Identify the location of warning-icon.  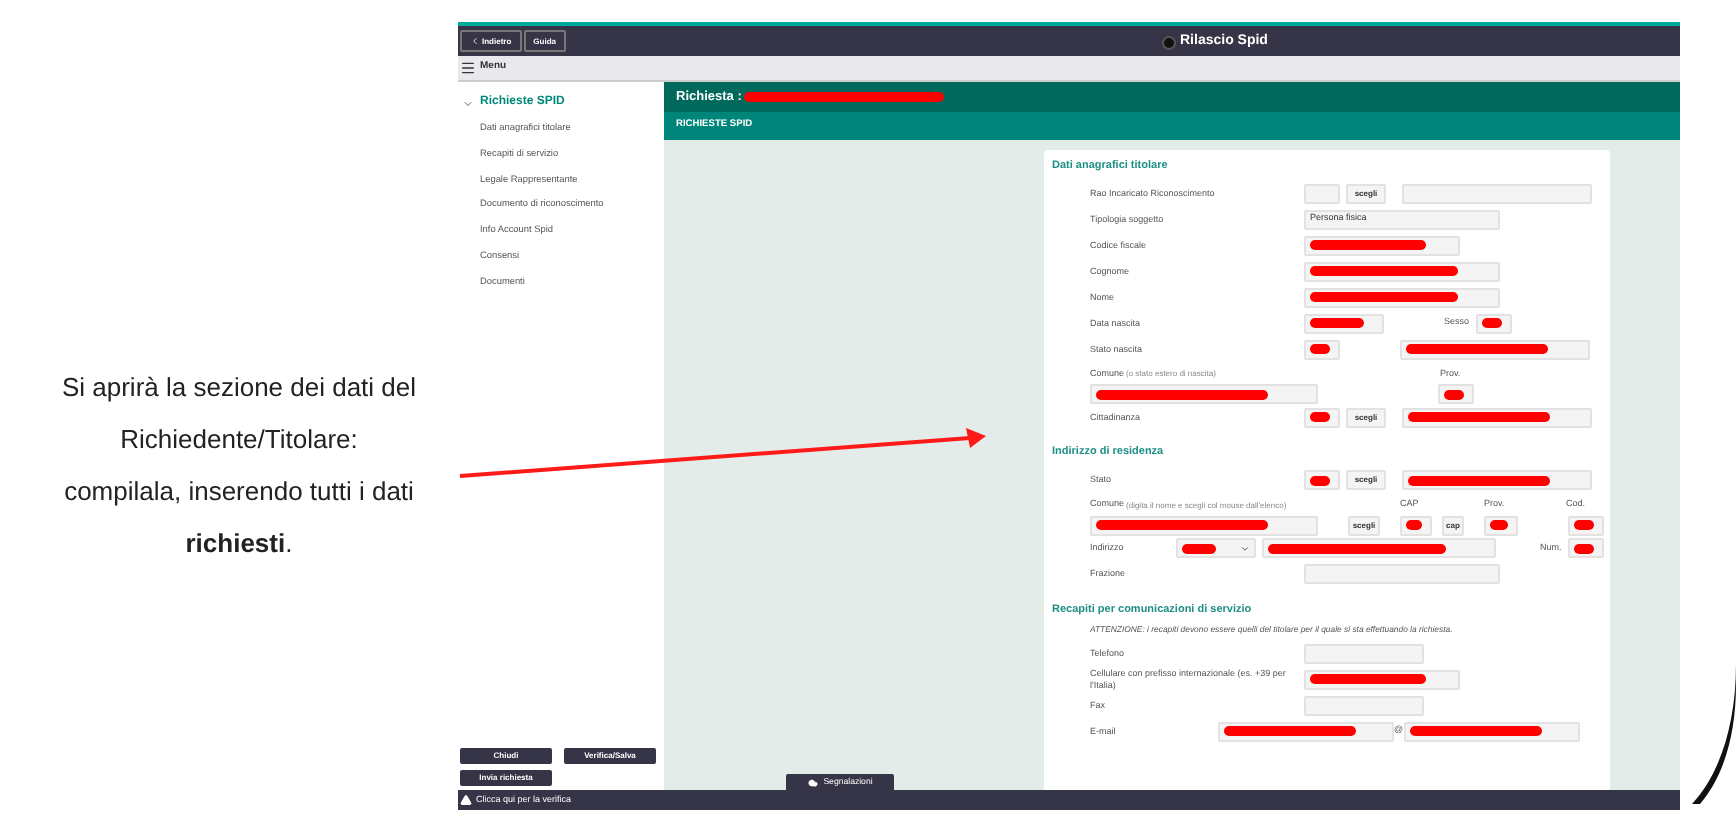
(466, 800).